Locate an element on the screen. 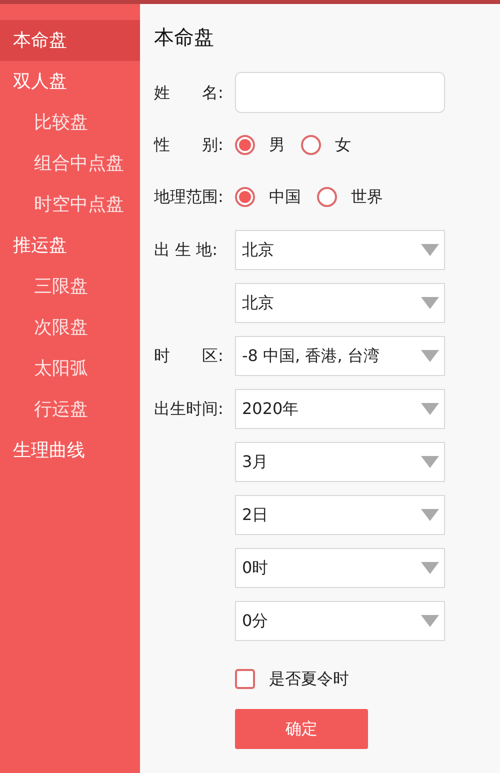  sidebar-item: 太阳弧 is located at coordinates (70, 368).